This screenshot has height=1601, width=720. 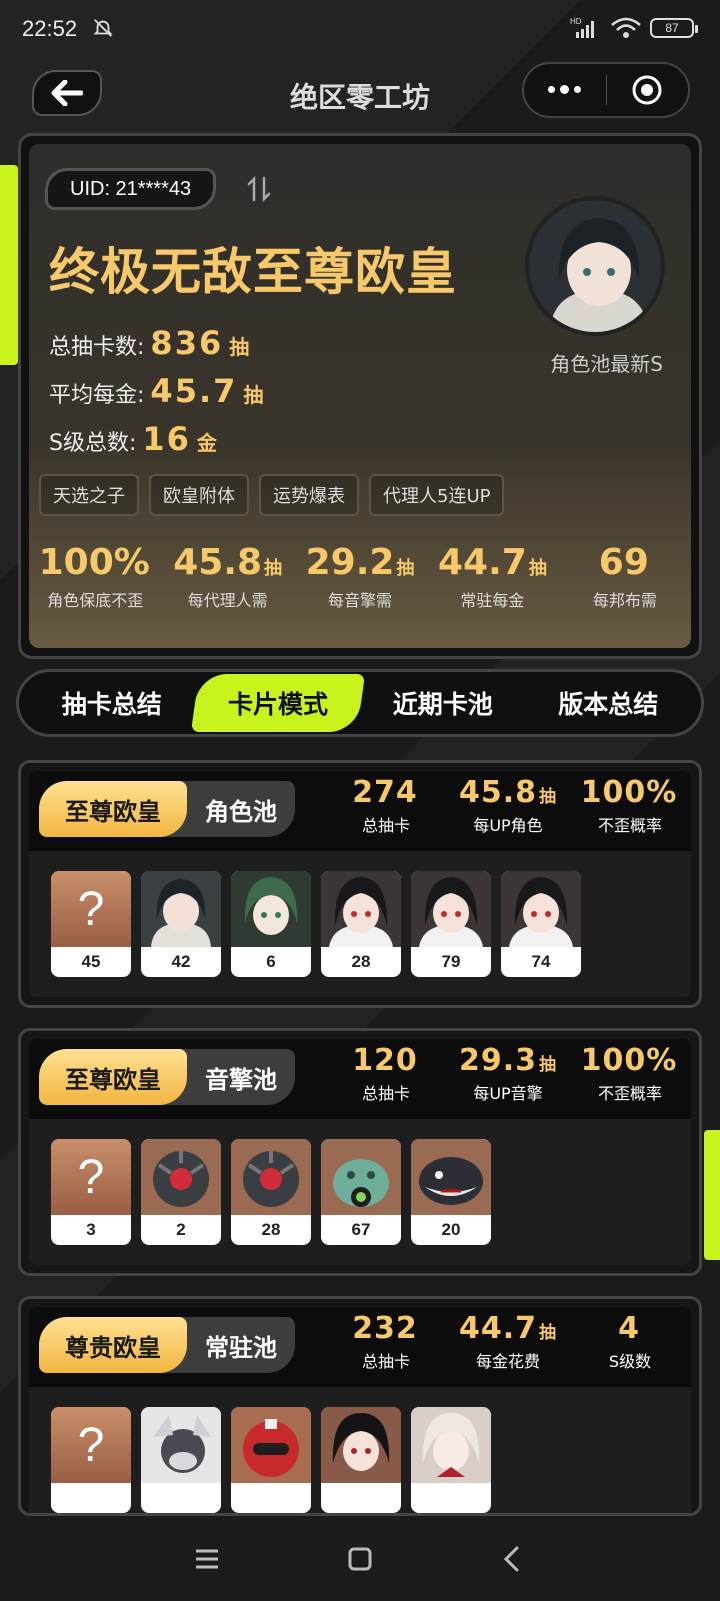 What do you see at coordinates (91, 961) in the screenshot?
I see `card-count: 45` at bounding box center [91, 961].